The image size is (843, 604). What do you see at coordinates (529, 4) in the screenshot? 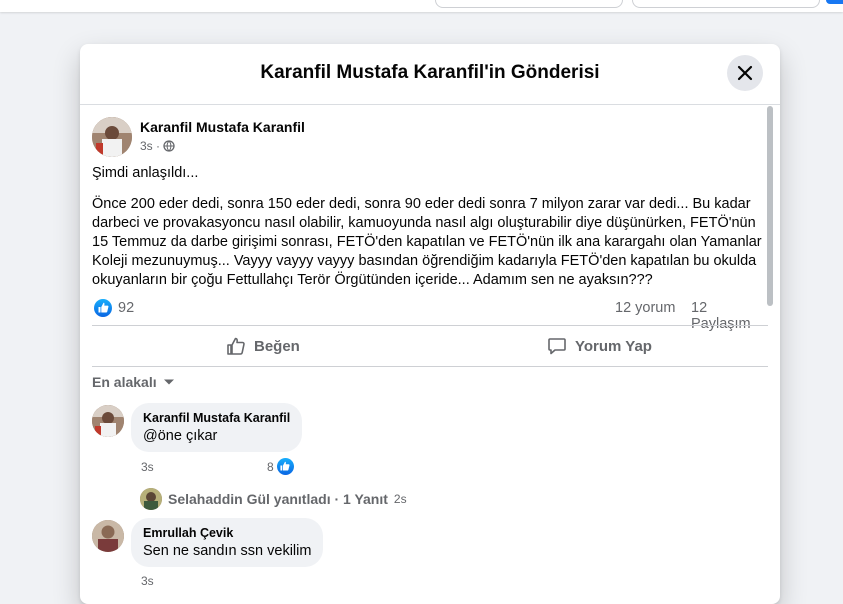
I see `nav-search-pill` at bounding box center [529, 4].